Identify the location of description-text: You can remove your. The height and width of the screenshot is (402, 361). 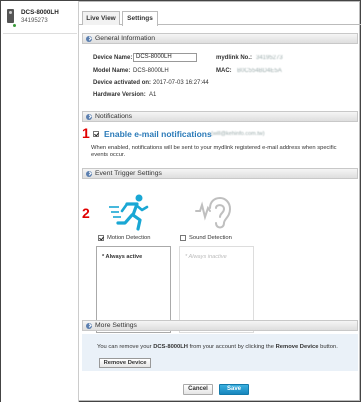
(125, 347).